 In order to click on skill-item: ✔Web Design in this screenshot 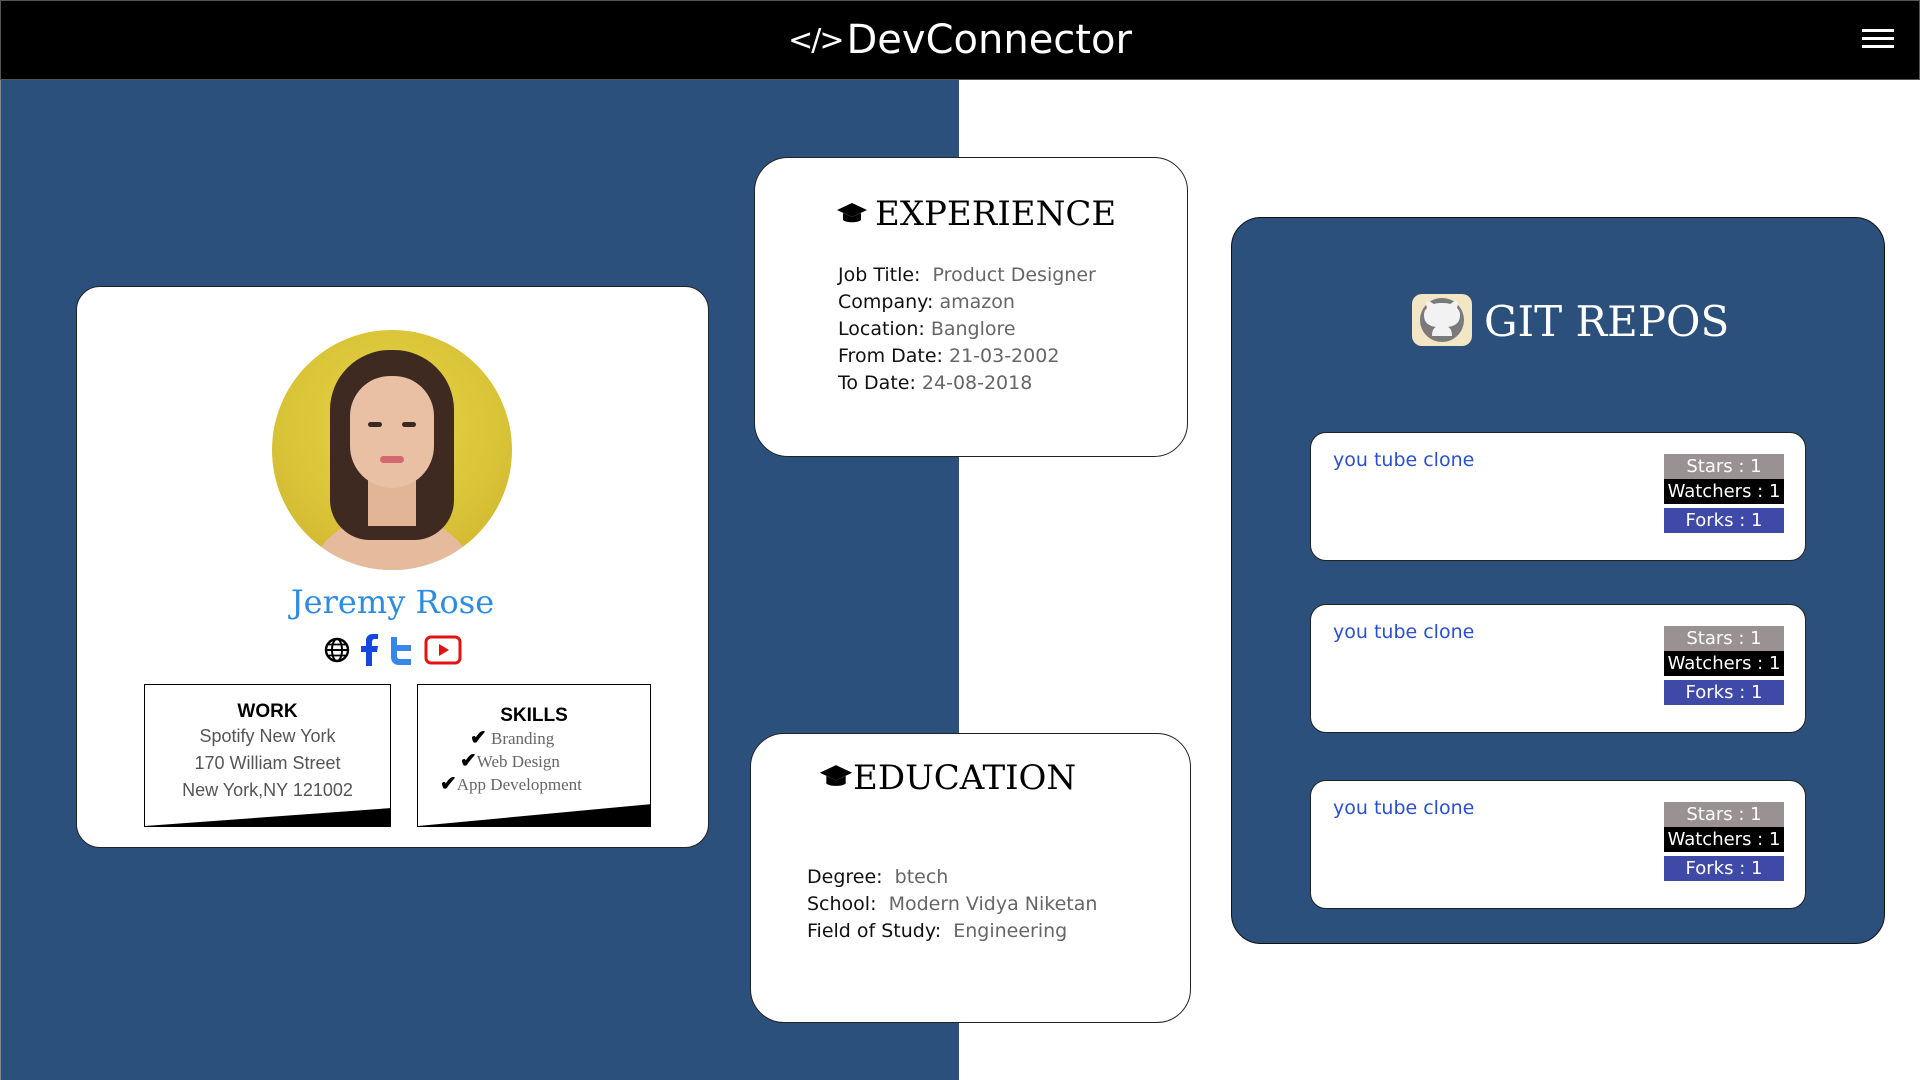, I will do `click(510, 761)`.